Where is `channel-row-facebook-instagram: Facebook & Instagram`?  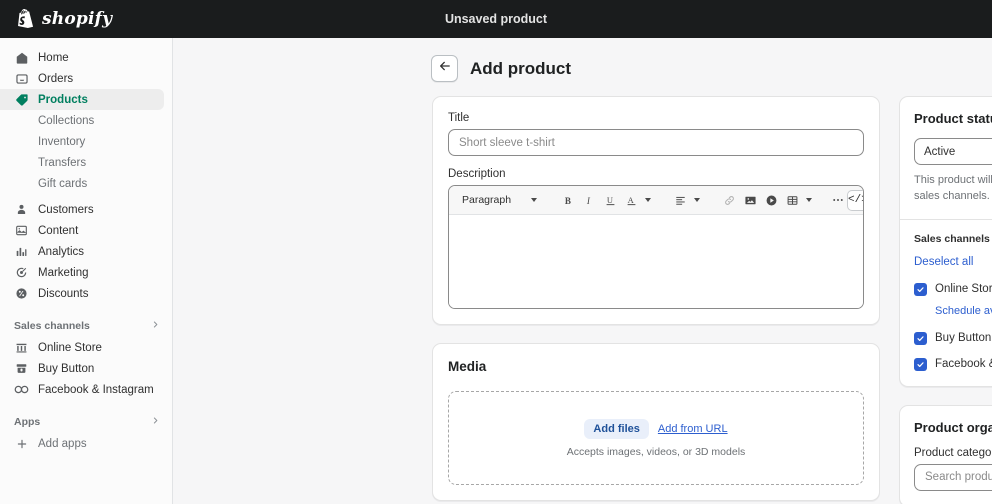
channel-row-facebook-instagram: Facebook & Instagram is located at coordinates (953, 364).